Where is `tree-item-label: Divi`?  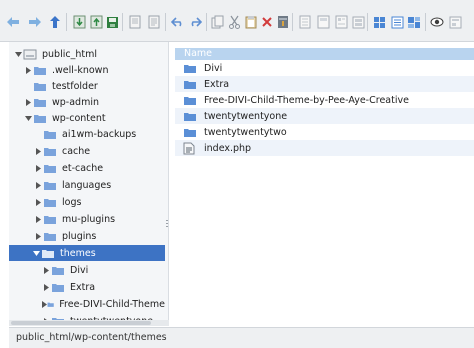 tree-item-label: Divi is located at coordinates (79, 270).